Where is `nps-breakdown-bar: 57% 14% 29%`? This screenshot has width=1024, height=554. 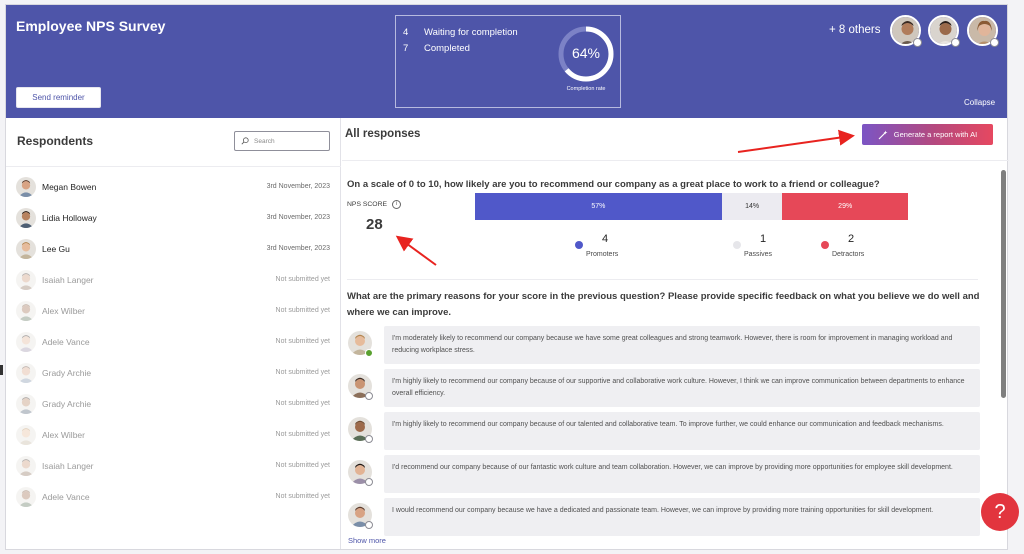 nps-breakdown-bar: 57% 14% 29% is located at coordinates (691, 206).